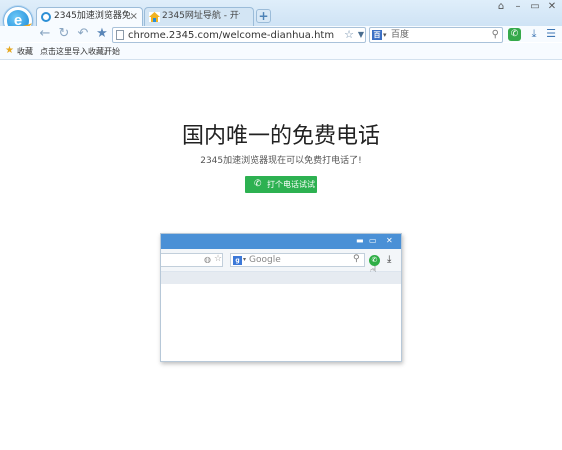  I want to click on bookmark-star-icon: ☆, so click(349, 35).